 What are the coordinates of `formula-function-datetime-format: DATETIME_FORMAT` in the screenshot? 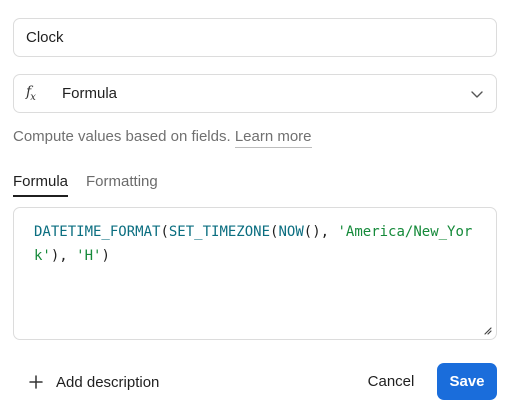 It's located at (97, 232).